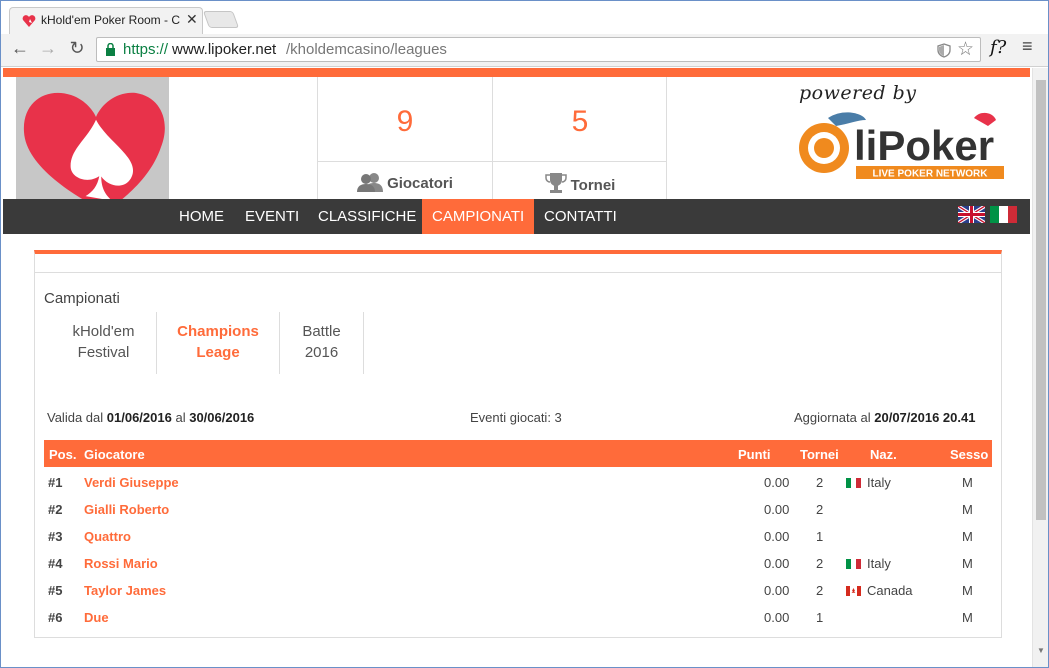  What do you see at coordinates (104, 343) in the screenshot?
I see `tab-kholdem-festival: kHold'em Festival` at bounding box center [104, 343].